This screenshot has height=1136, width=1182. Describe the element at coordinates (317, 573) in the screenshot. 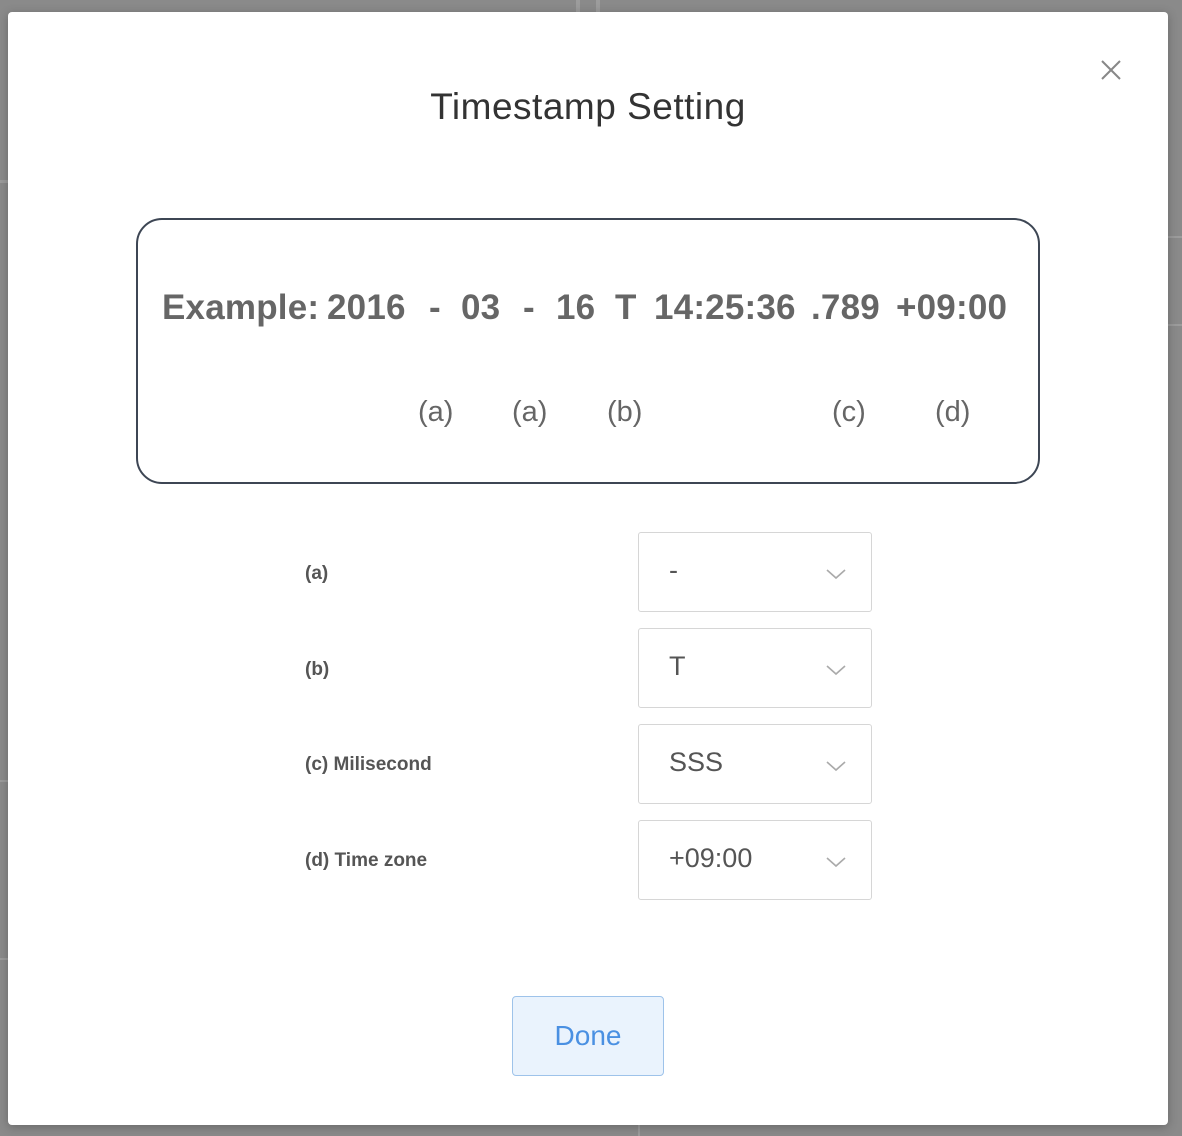

I see `field-label-date-separator: (a)` at that location.